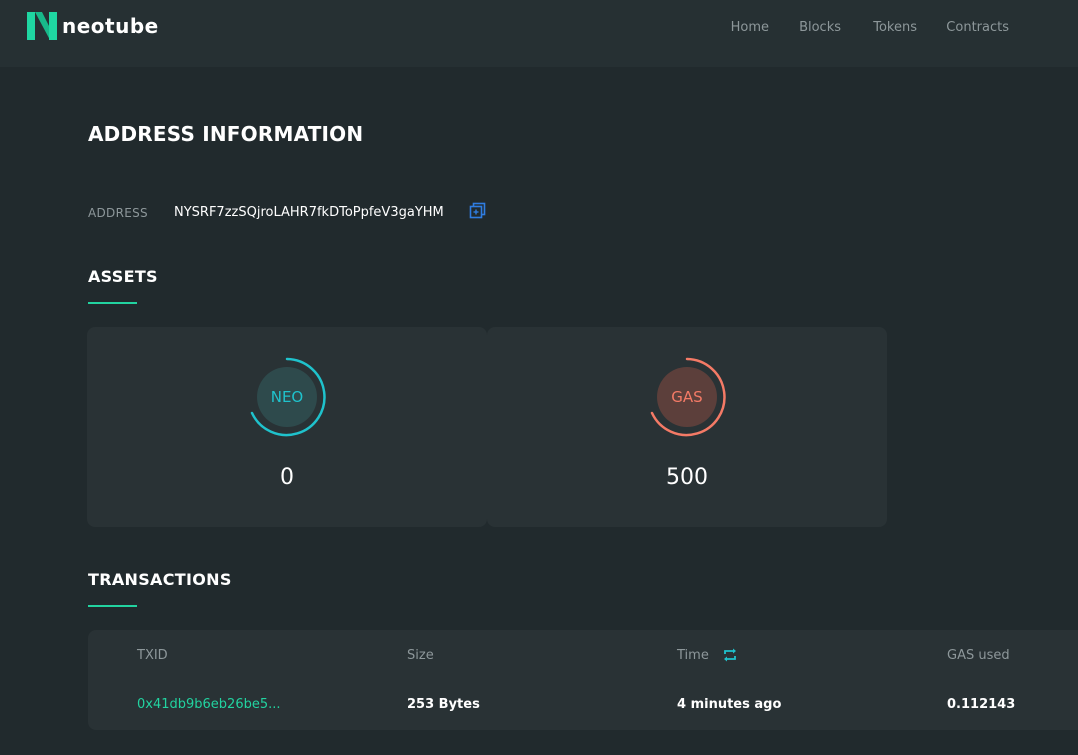  I want to click on neotube-logo: neotube, so click(92, 26).